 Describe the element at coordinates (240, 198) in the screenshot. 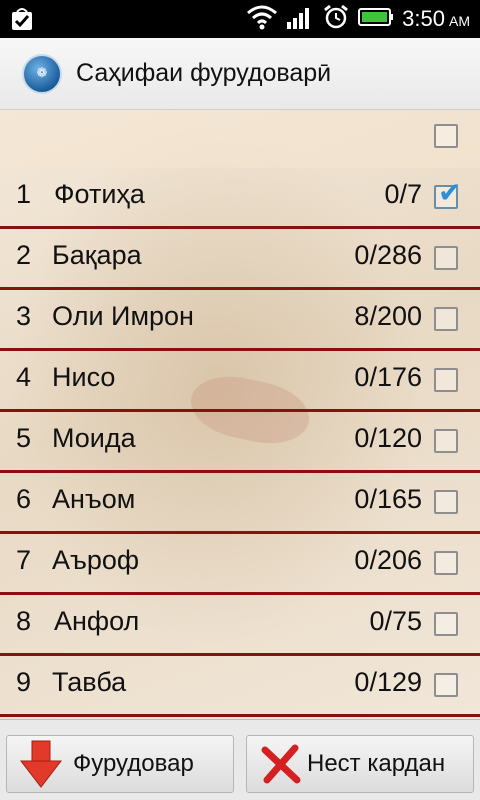

I see `surah-row: 1 Фотиҳа 0/7 ✔` at that location.